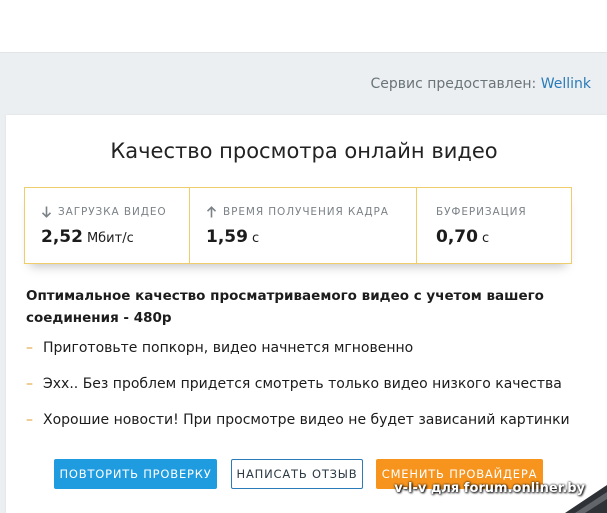 This screenshot has width=607, height=513. What do you see at coordinates (303, 26) in the screenshot?
I see `top-header-area` at bounding box center [303, 26].